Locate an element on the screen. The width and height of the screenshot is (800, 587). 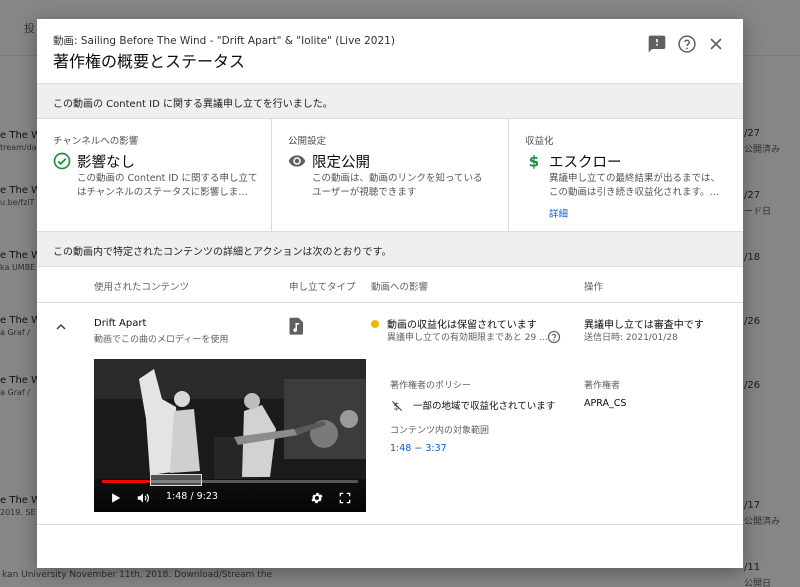
claim-notice-text: この動画の Content ID に関する異議申し立てを行いました。 is located at coordinates (193, 104).